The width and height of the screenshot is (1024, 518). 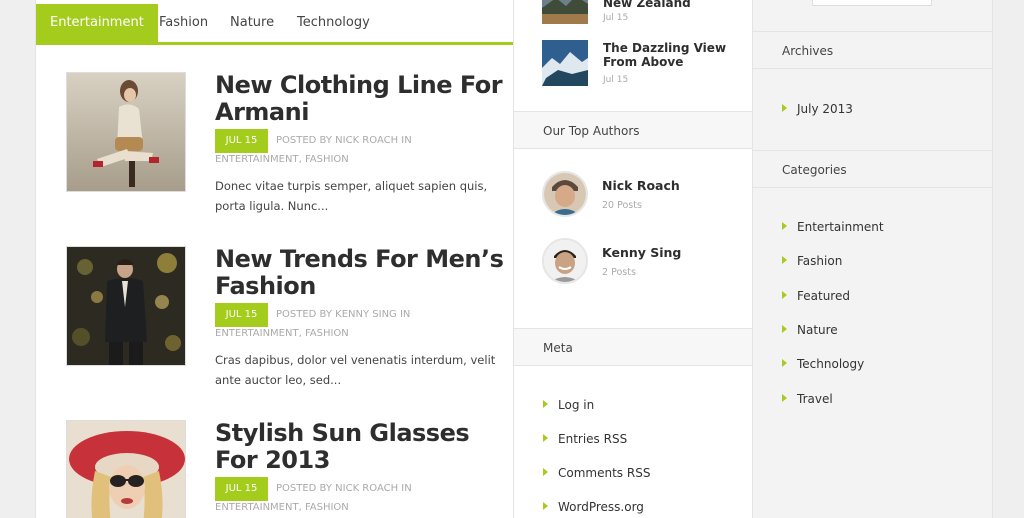 What do you see at coordinates (622, 205) in the screenshot?
I see `author-post-count: 20 Posts` at bounding box center [622, 205].